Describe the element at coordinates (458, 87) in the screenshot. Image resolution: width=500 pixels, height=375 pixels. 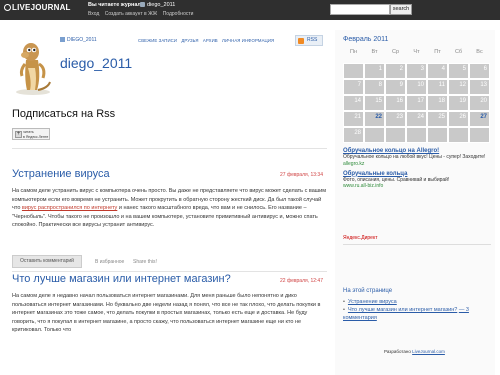
I see `calendar-day: 12` at that location.